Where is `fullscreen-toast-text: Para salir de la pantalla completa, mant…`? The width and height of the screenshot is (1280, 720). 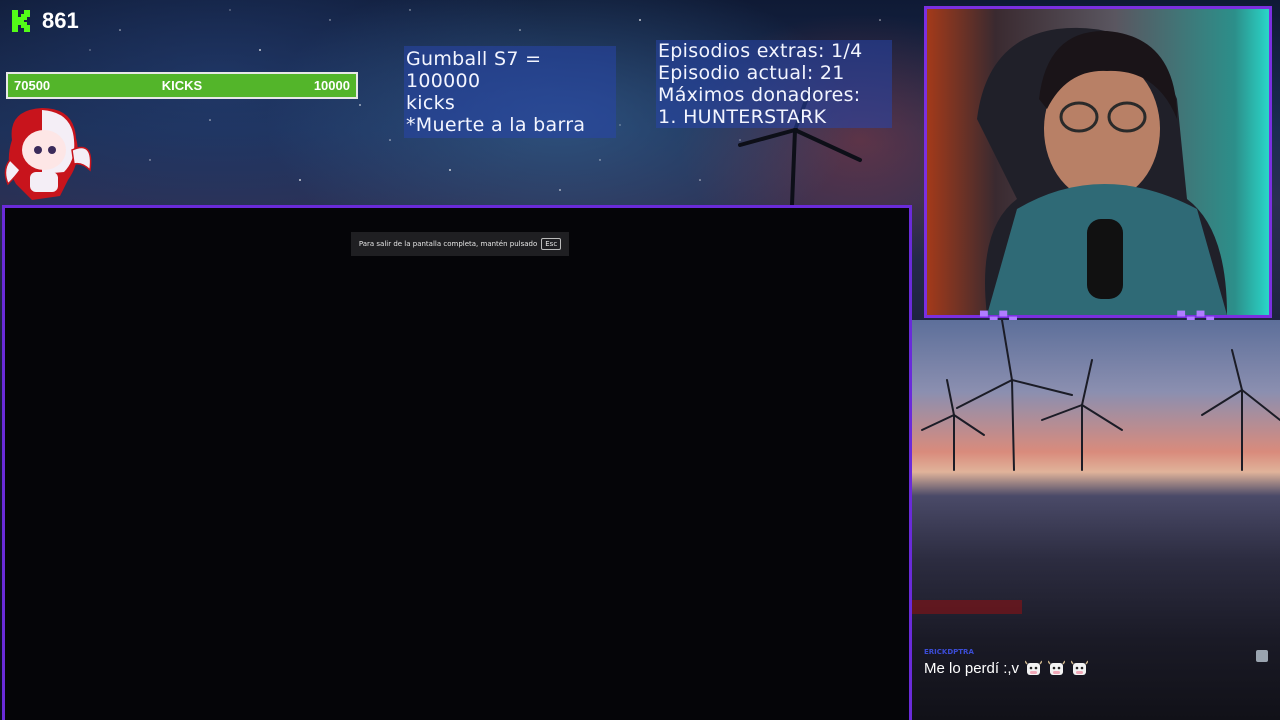
fullscreen-toast-text: Para salir de la pantalla completa, mant… is located at coordinates (448, 244).